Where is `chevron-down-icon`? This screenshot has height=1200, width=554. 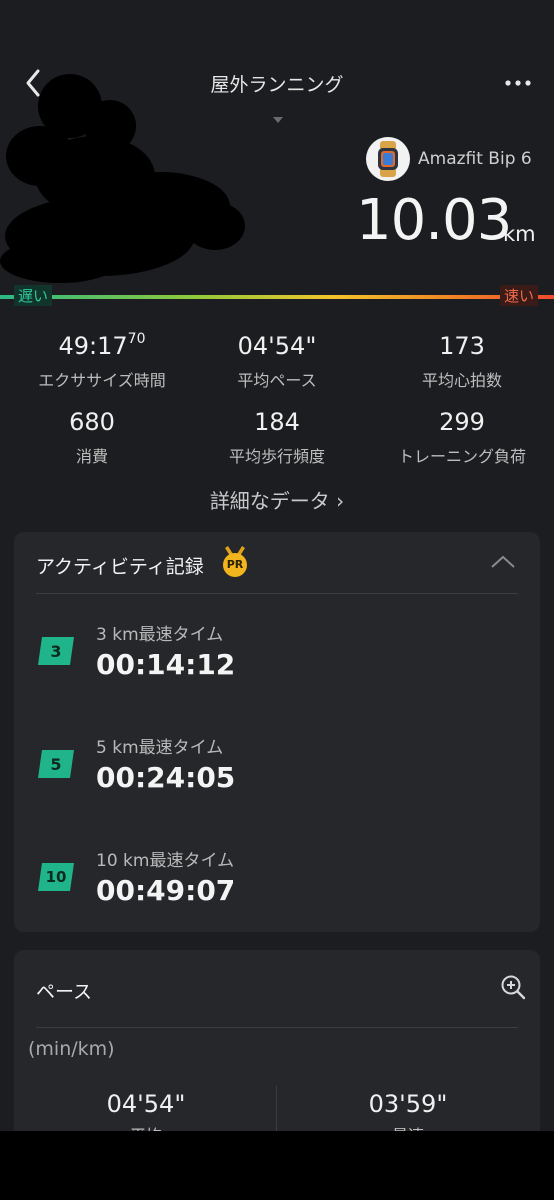
chevron-down-icon is located at coordinates (278, 120).